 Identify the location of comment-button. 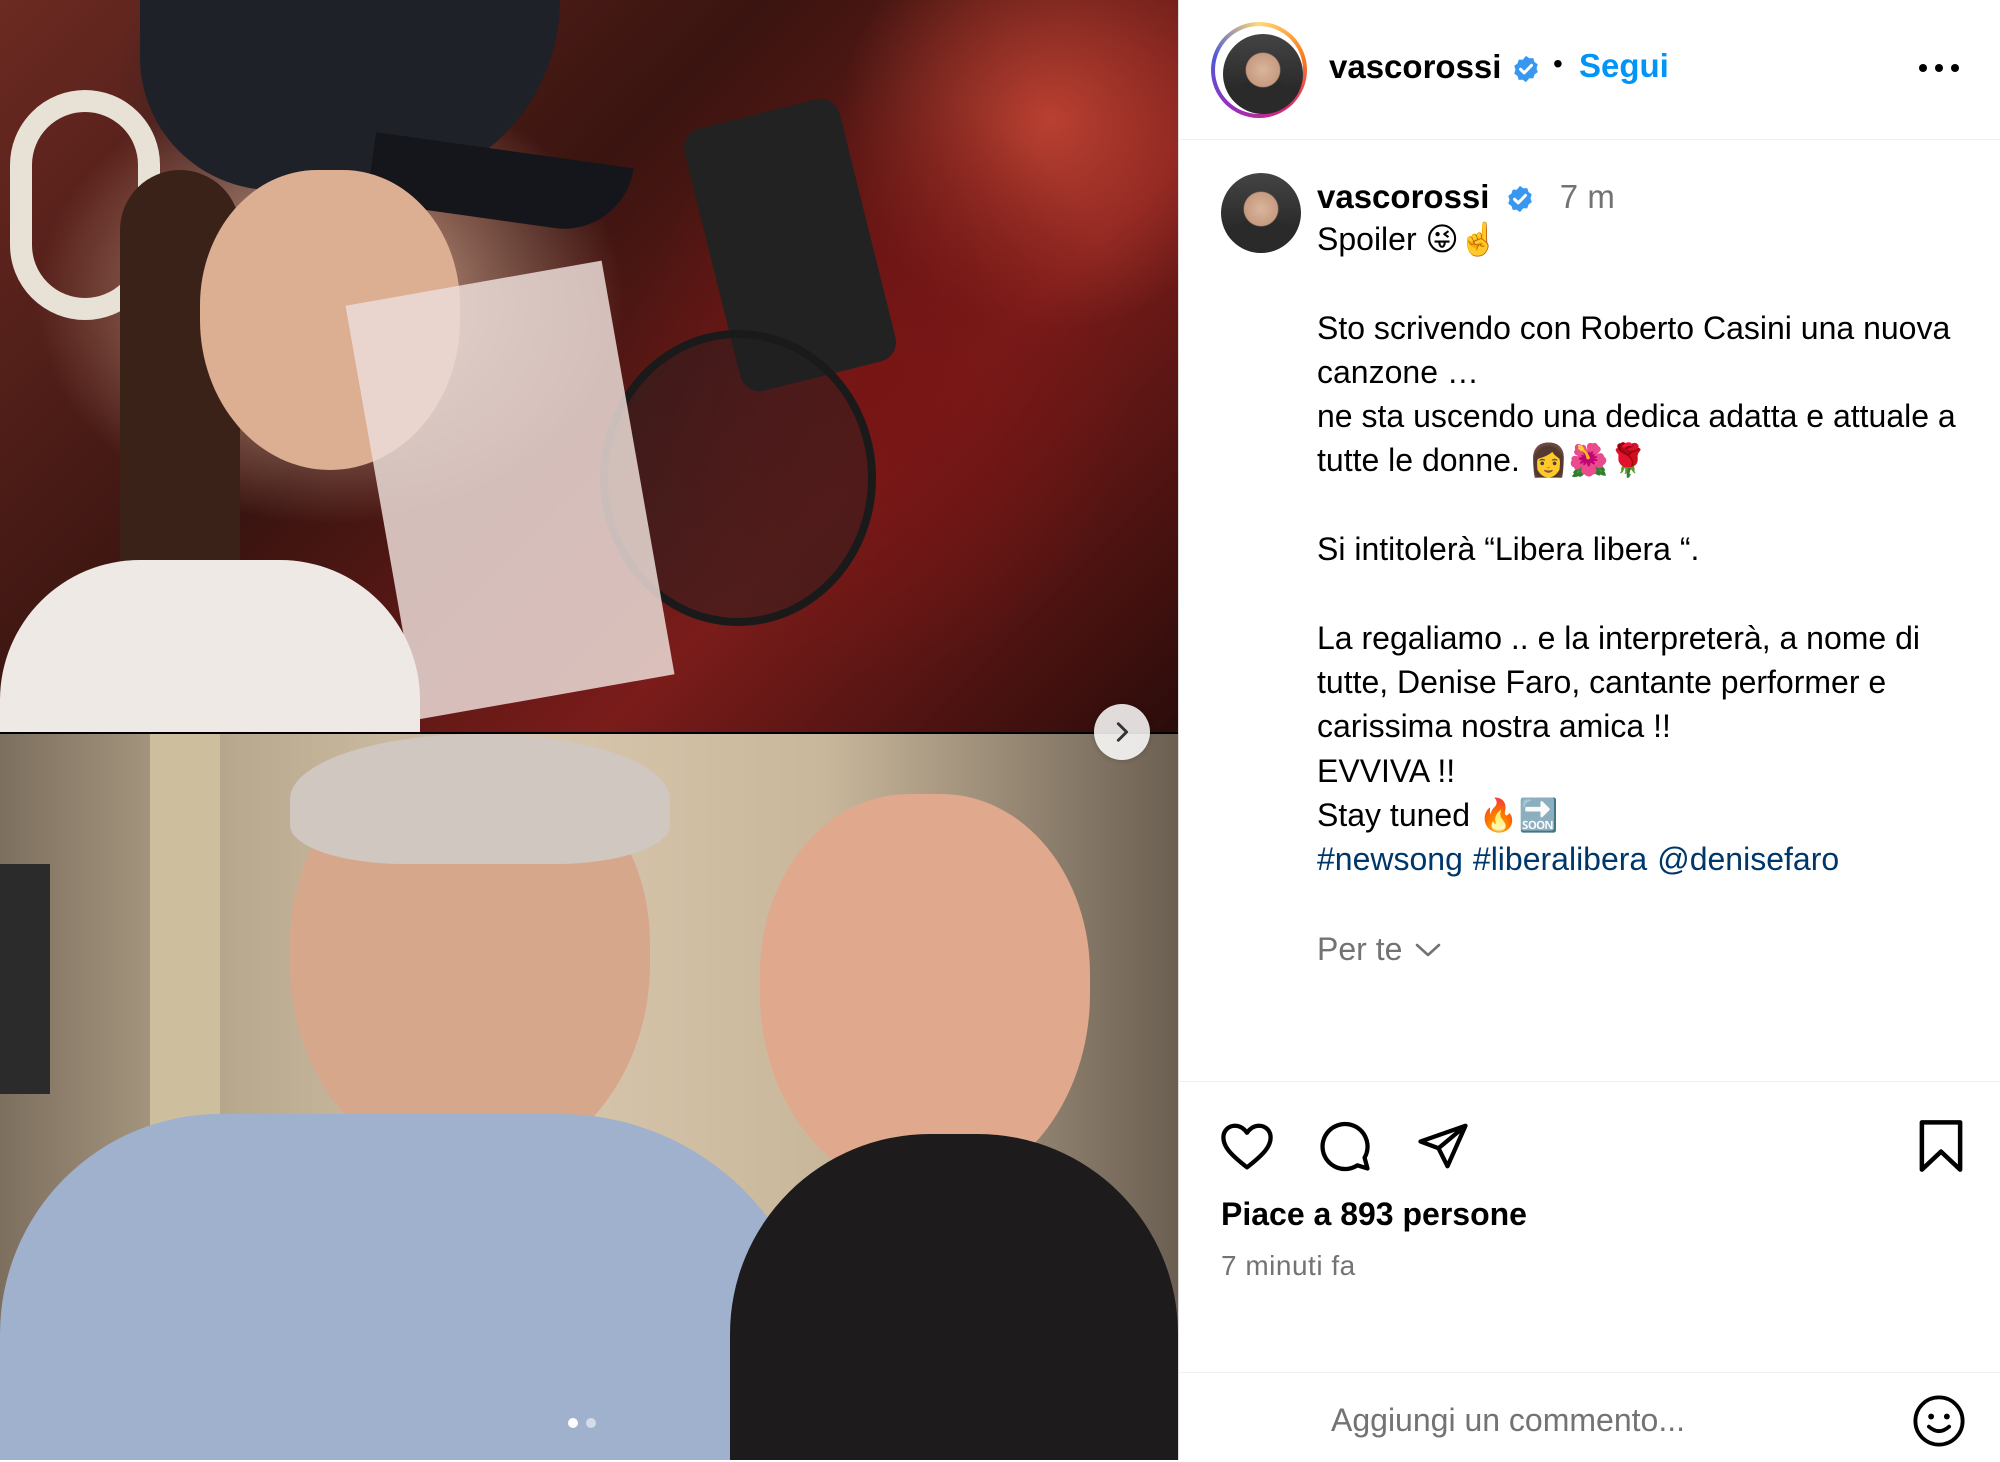
(1345, 1146).